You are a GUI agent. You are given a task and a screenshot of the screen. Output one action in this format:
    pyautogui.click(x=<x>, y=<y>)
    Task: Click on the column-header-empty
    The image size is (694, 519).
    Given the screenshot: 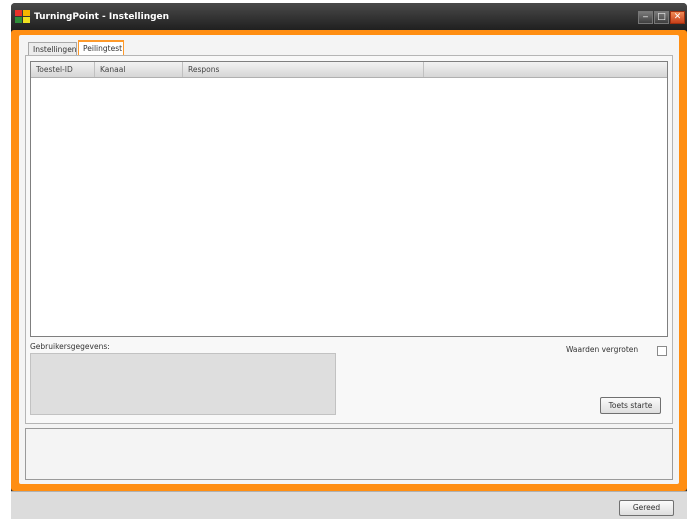 What is the action you would take?
    pyautogui.click(x=546, y=69)
    